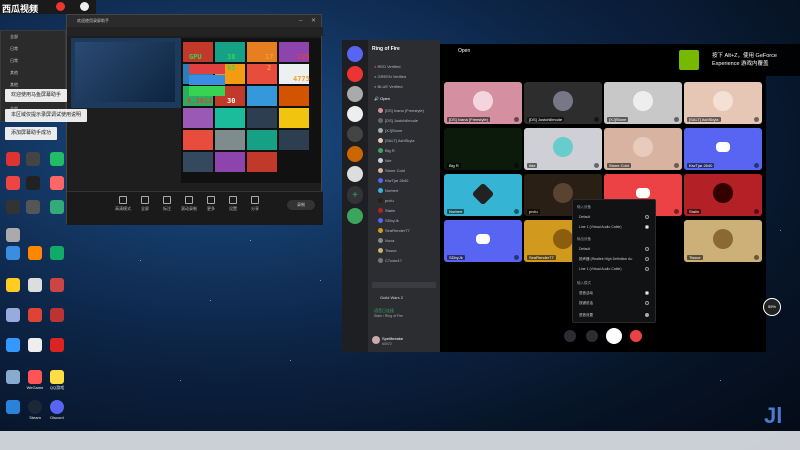  I want to click on desktop-icon: QQ游戏, so click(57, 380).